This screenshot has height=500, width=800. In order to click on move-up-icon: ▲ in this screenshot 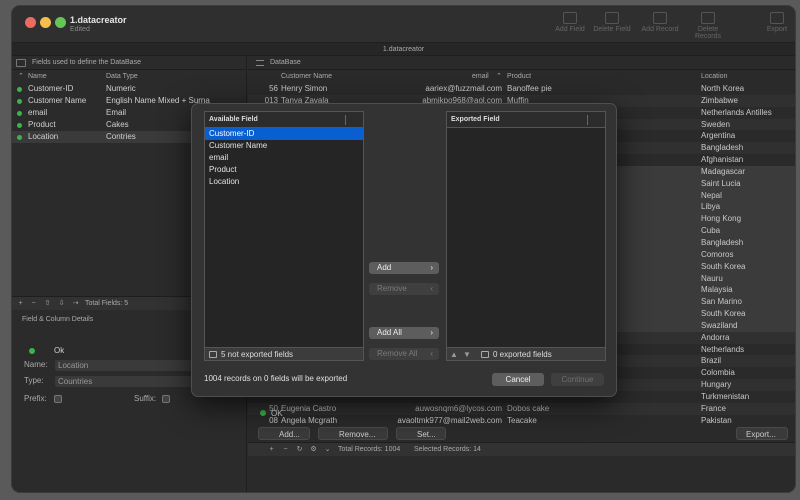, I will do `click(454, 354)`.